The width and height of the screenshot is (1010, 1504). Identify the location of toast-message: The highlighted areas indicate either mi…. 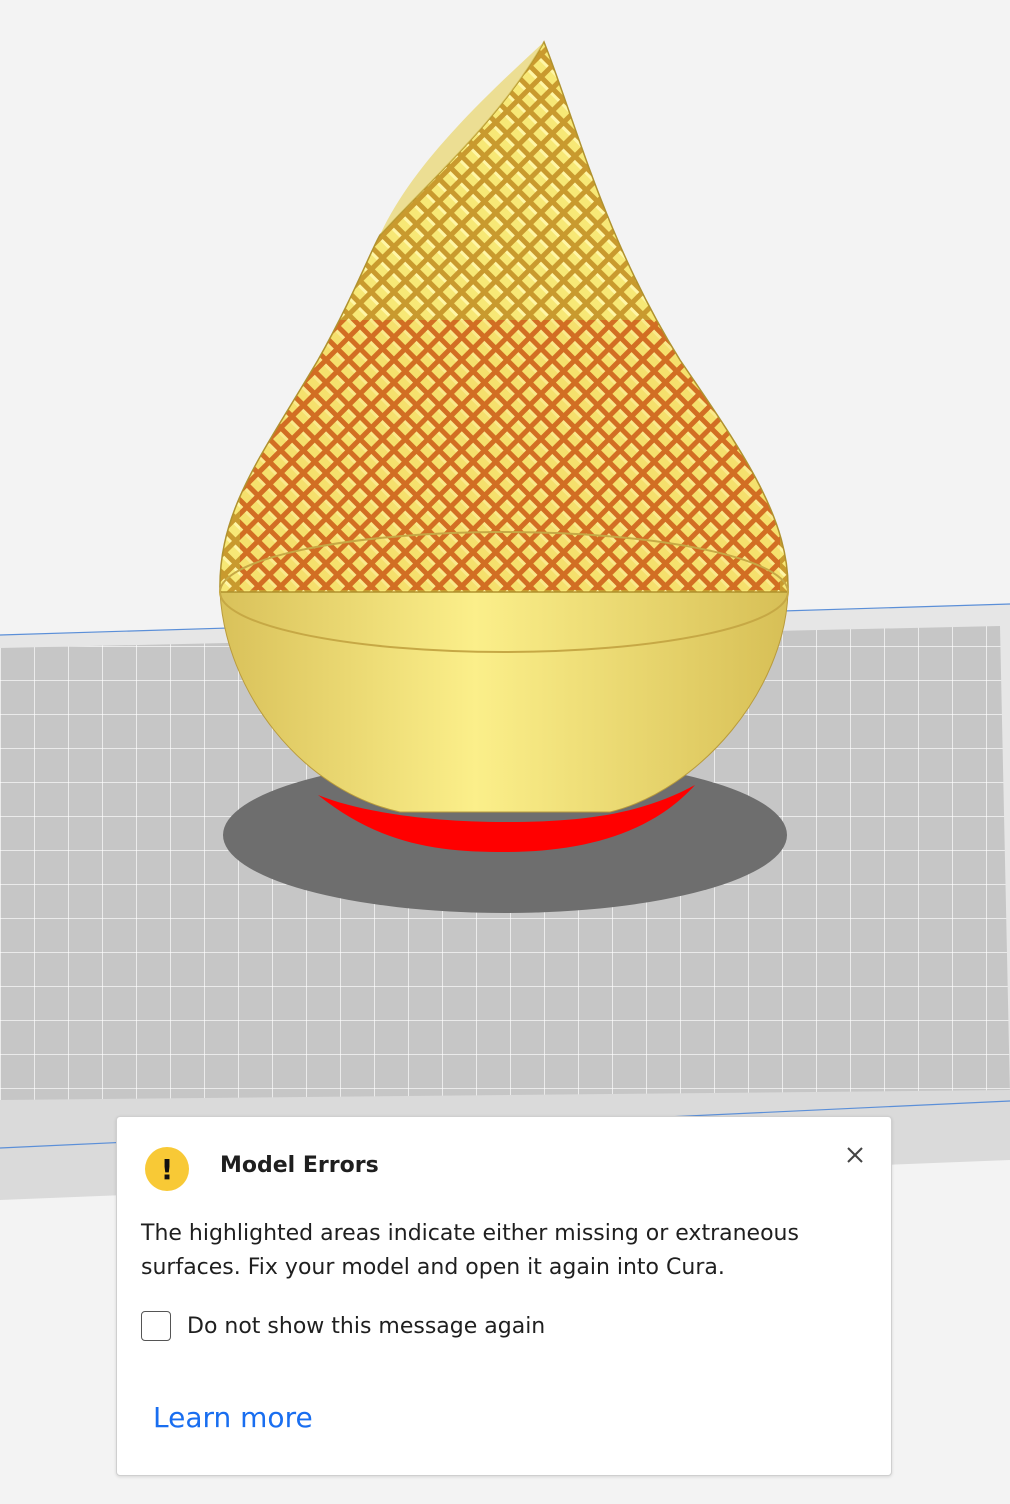
(470, 1250).